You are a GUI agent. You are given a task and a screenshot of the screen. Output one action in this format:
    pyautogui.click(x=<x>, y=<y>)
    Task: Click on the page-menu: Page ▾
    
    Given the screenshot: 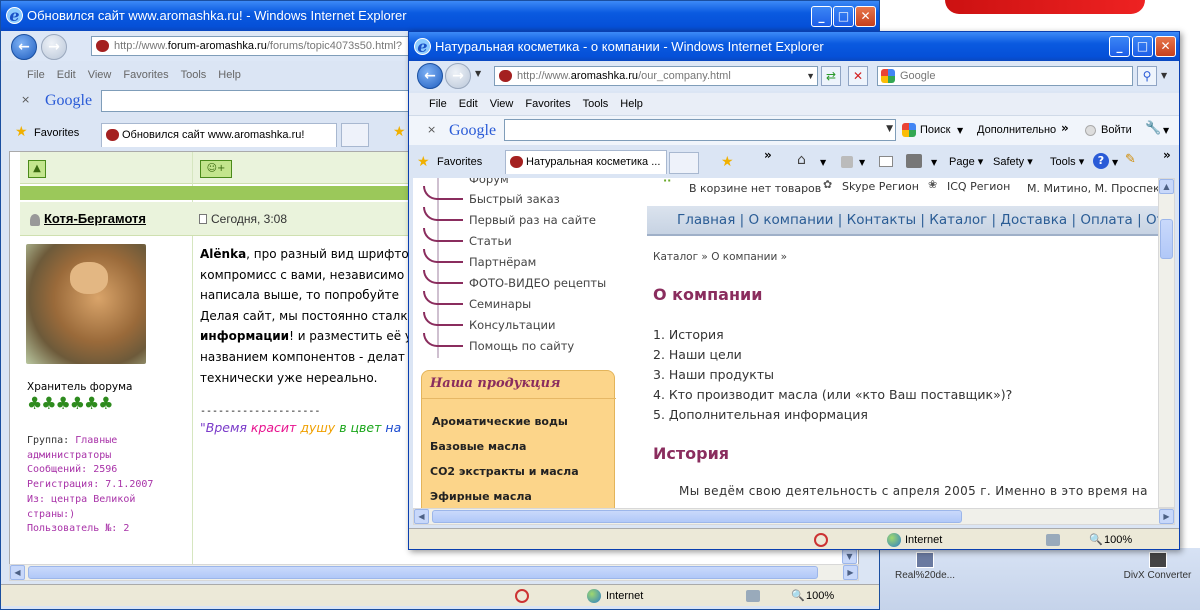 What is the action you would take?
    pyautogui.click(x=966, y=161)
    